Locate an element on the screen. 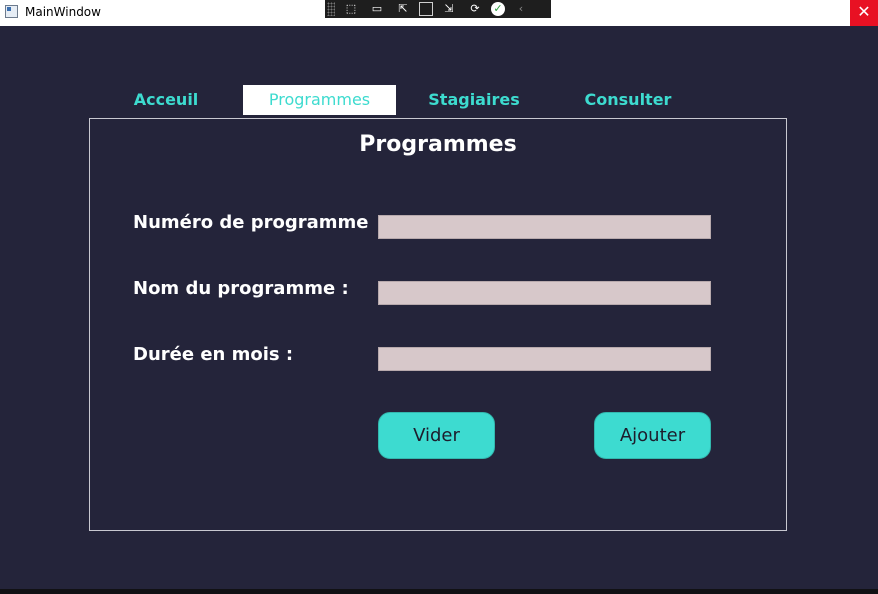 Image resolution: width=878 pixels, height=594 pixels. debug-toolbar: ⬚ ▭ ⇱ ⇲ ⟳ ✓ ‹ is located at coordinates (438, 9).